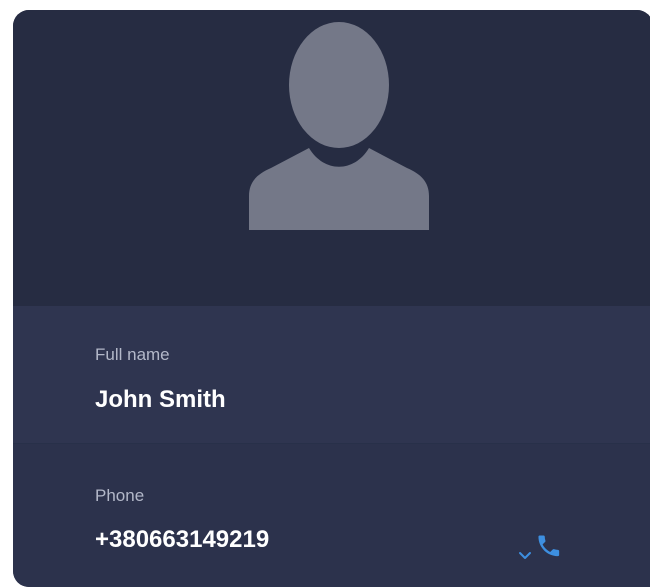 The image size is (650, 587). What do you see at coordinates (549, 546) in the screenshot?
I see `phone-call-icon` at bounding box center [549, 546].